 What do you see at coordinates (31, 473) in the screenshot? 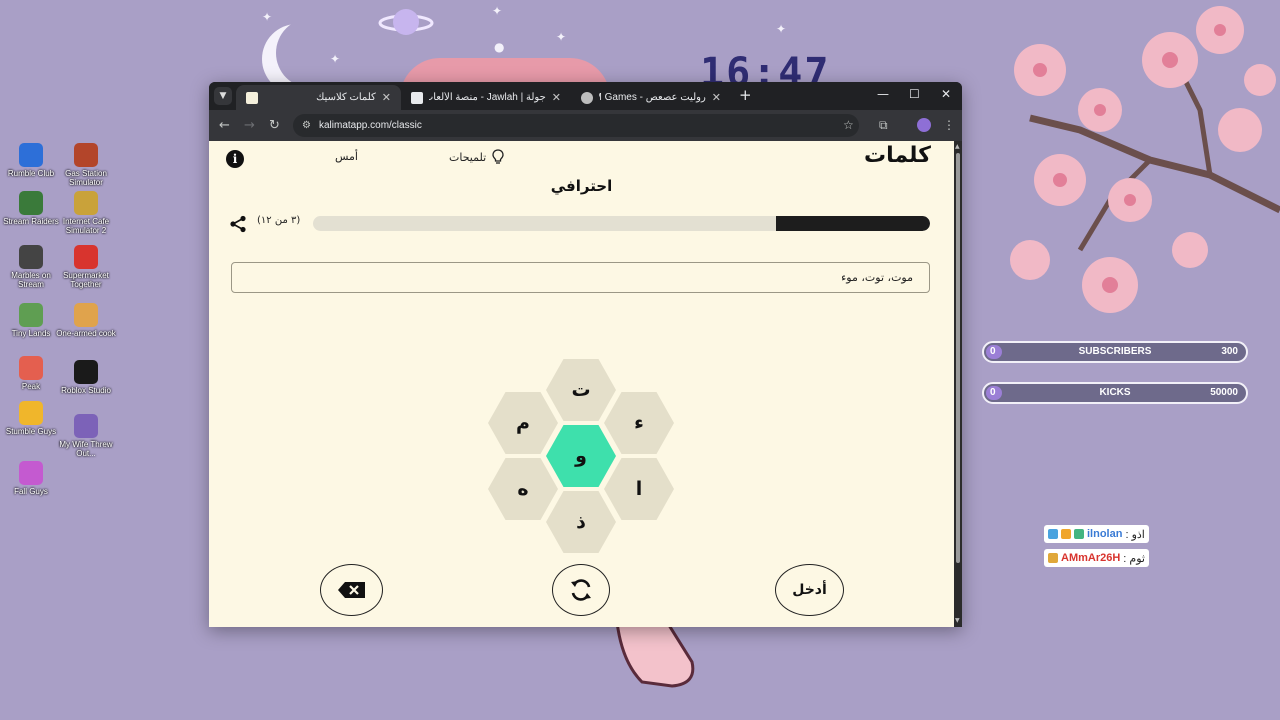
I see `fall-guys-icon` at bounding box center [31, 473].